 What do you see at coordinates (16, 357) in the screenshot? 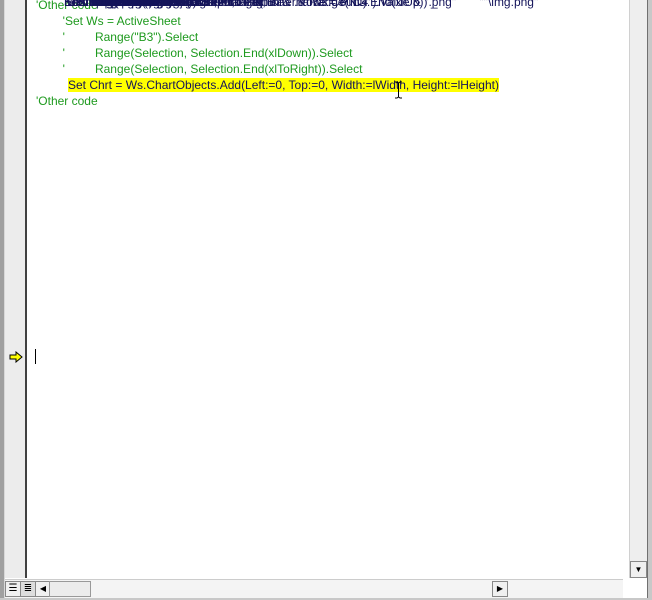
I see `execution-arrow-icon` at bounding box center [16, 357].